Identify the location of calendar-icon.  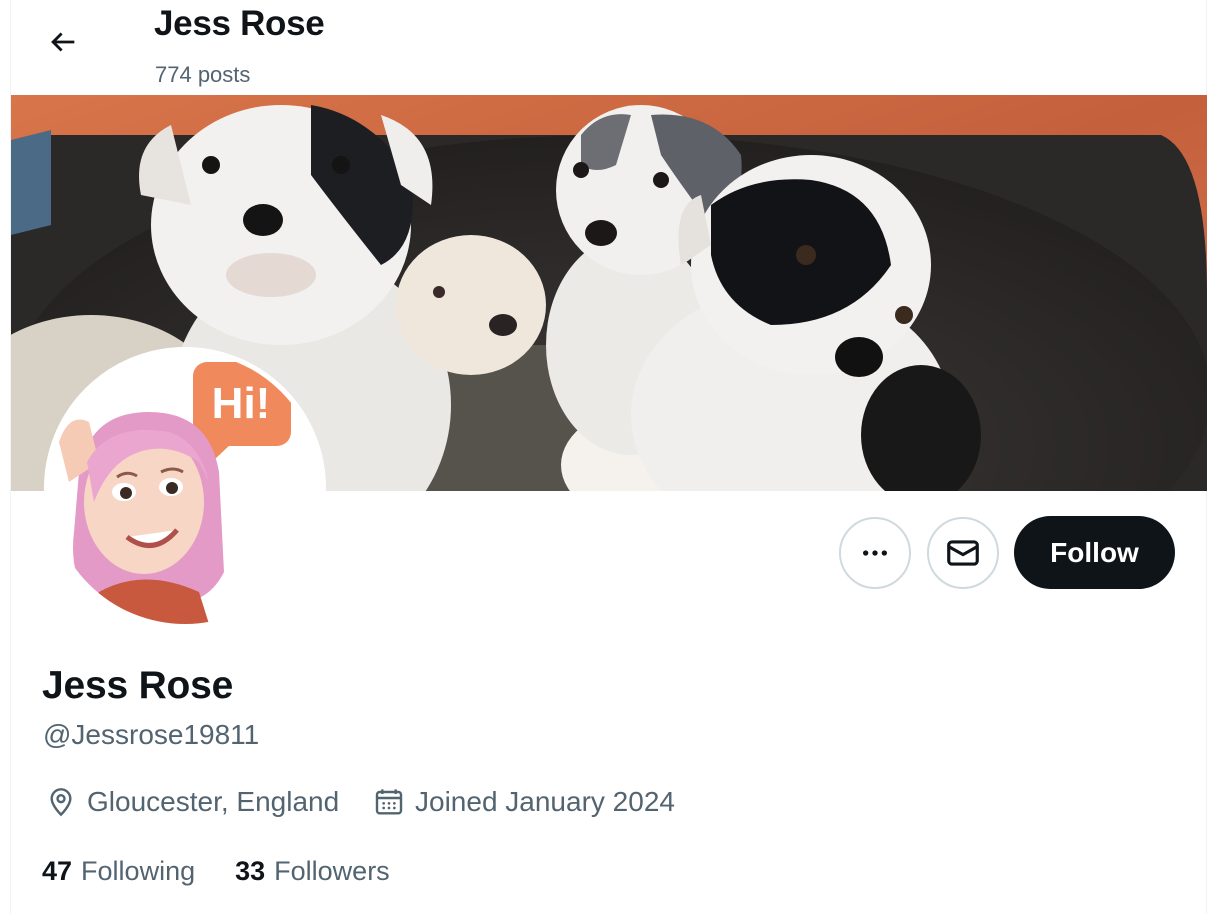
(389, 802).